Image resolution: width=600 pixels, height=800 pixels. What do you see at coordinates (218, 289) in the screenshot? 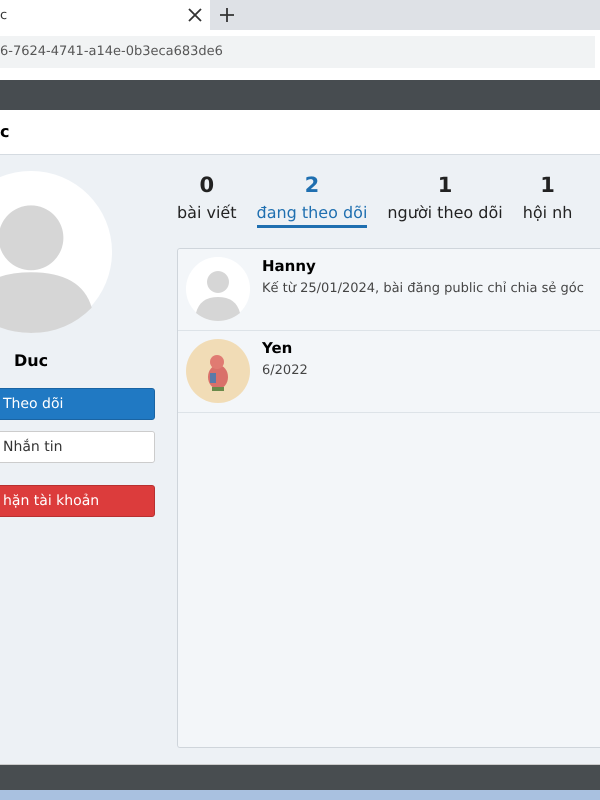
I see `avatar-icon` at bounding box center [218, 289].